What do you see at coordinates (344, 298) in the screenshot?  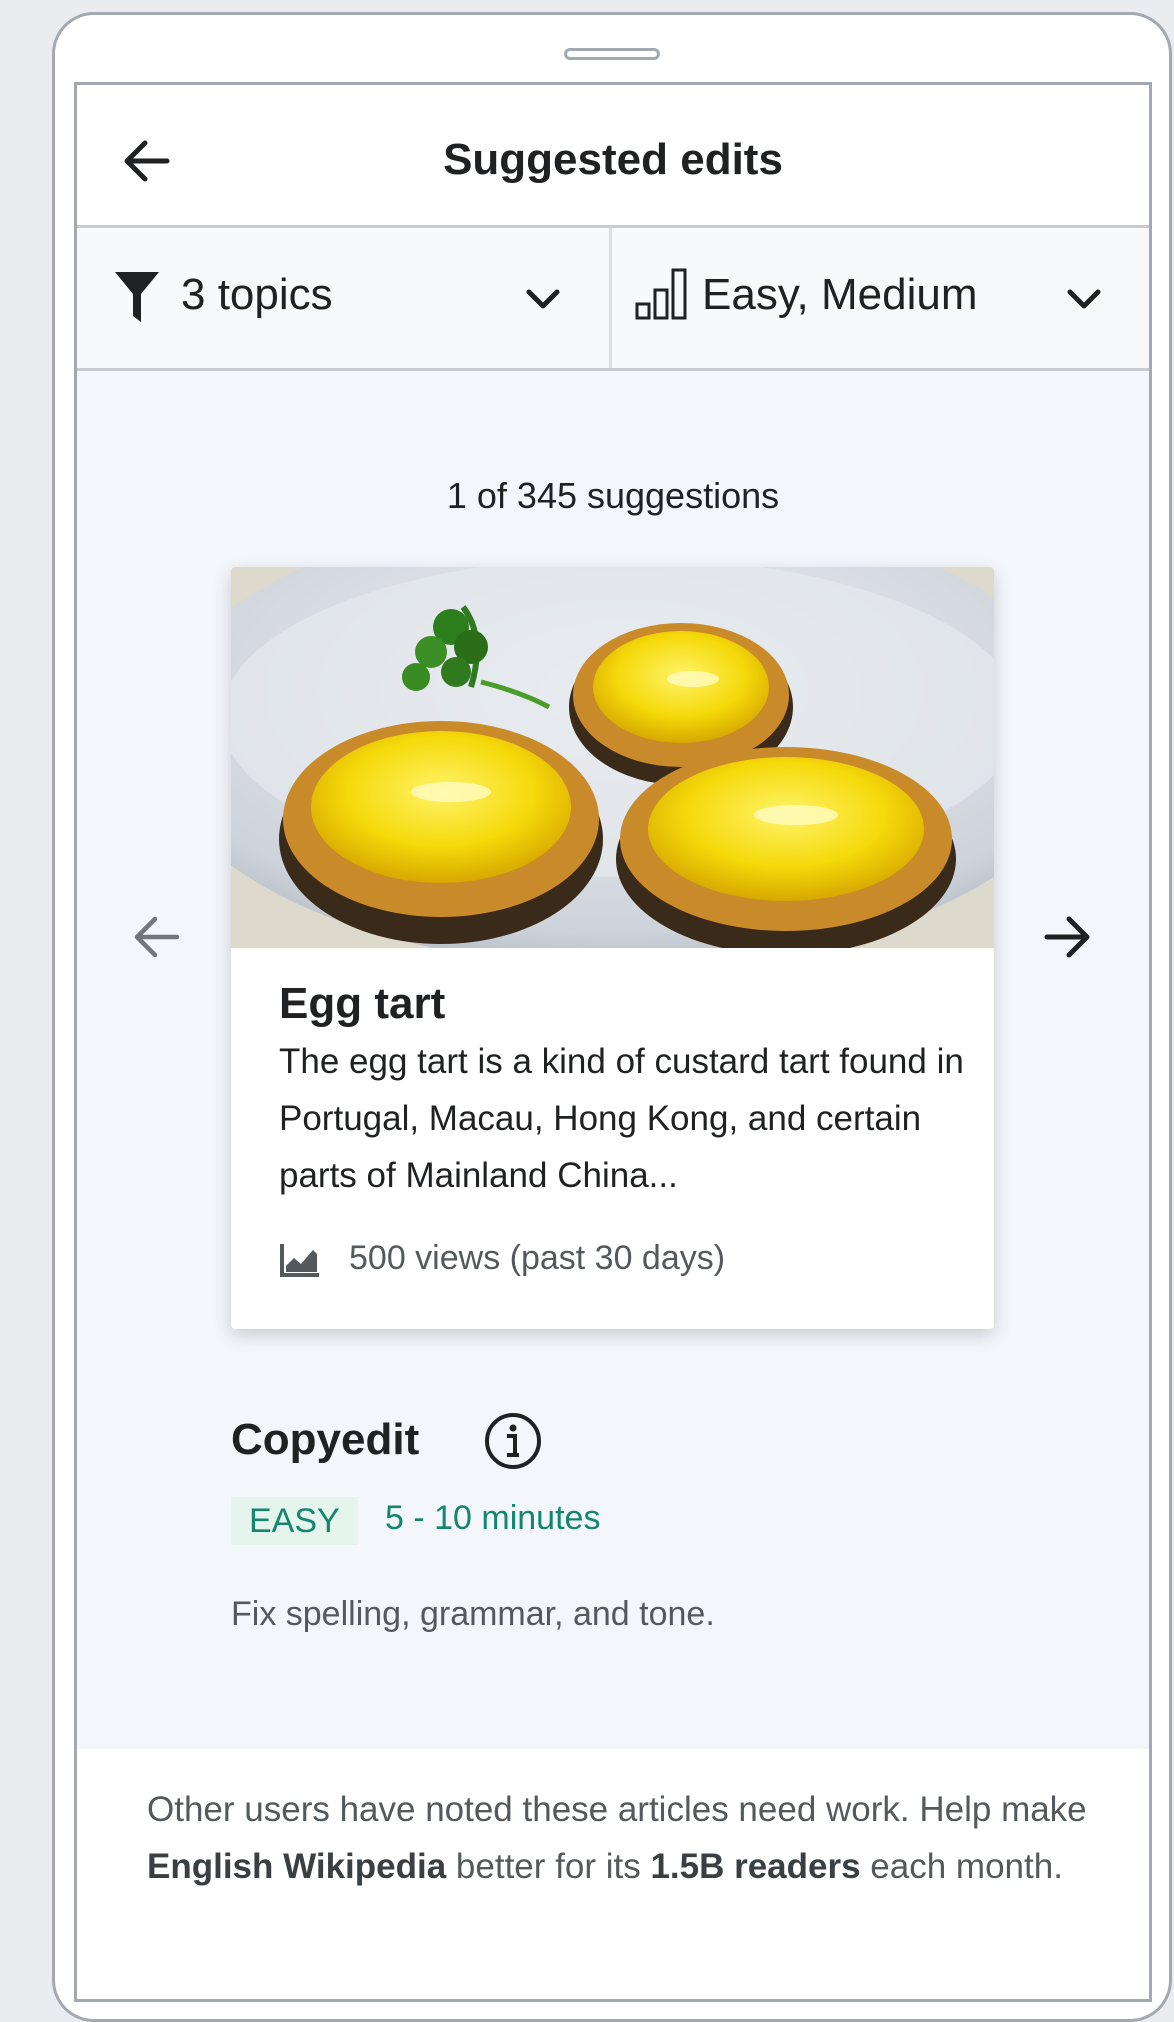 I see `topics-filter-button: 3 topics` at bounding box center [344, 298].